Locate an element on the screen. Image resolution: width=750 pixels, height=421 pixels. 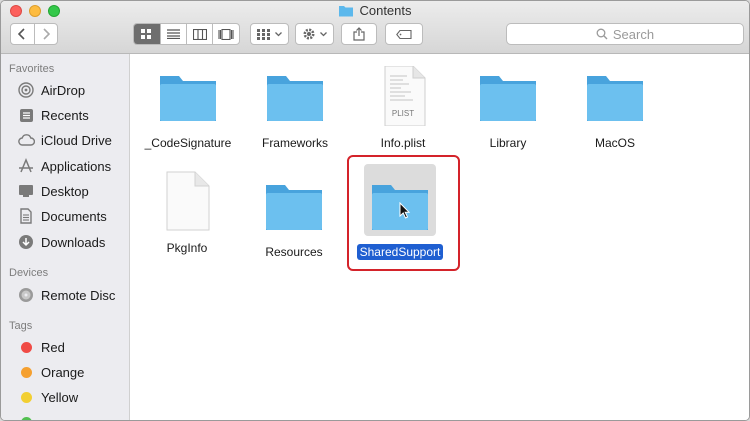
back-button is located at coordinates (23, 34).